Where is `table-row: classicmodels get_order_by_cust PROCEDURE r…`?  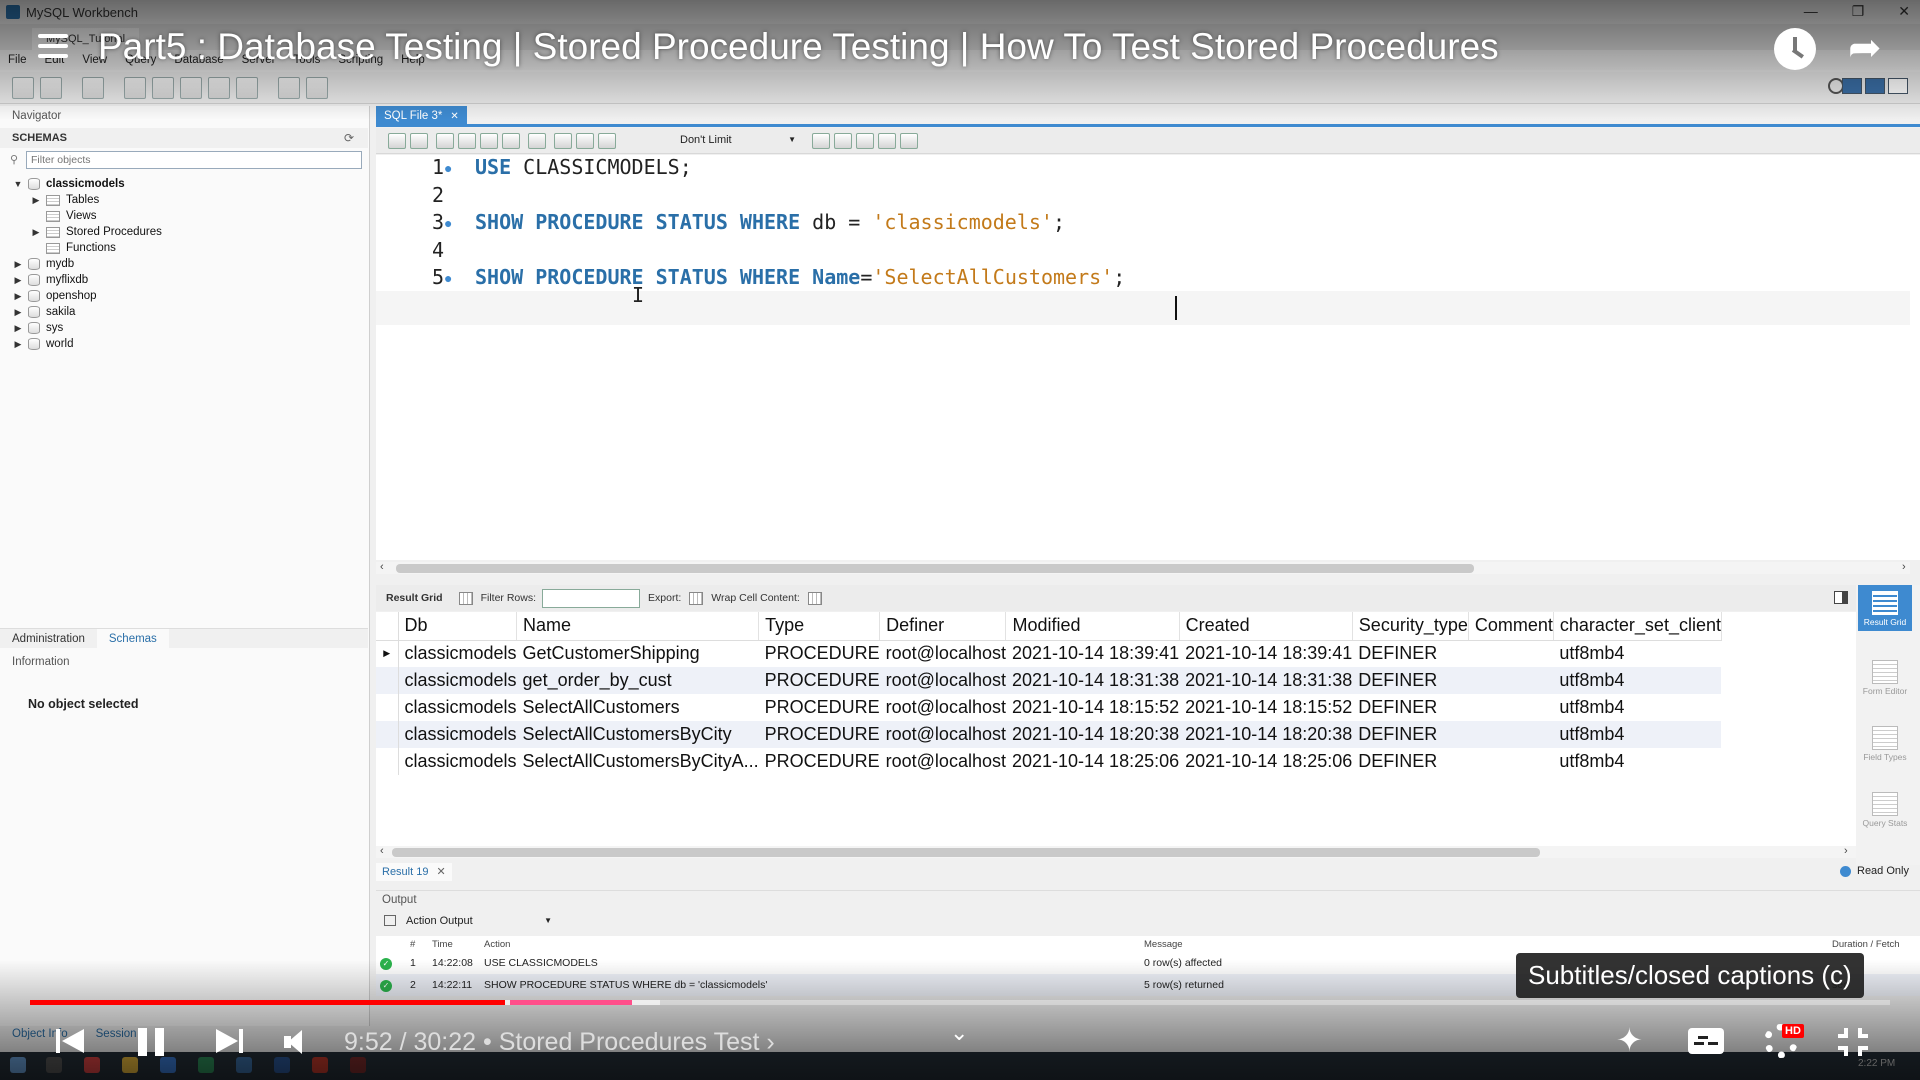 table-row: classicmodels get_order_by_cust PROCEDURE r… is located at coordinates (1049, 680).